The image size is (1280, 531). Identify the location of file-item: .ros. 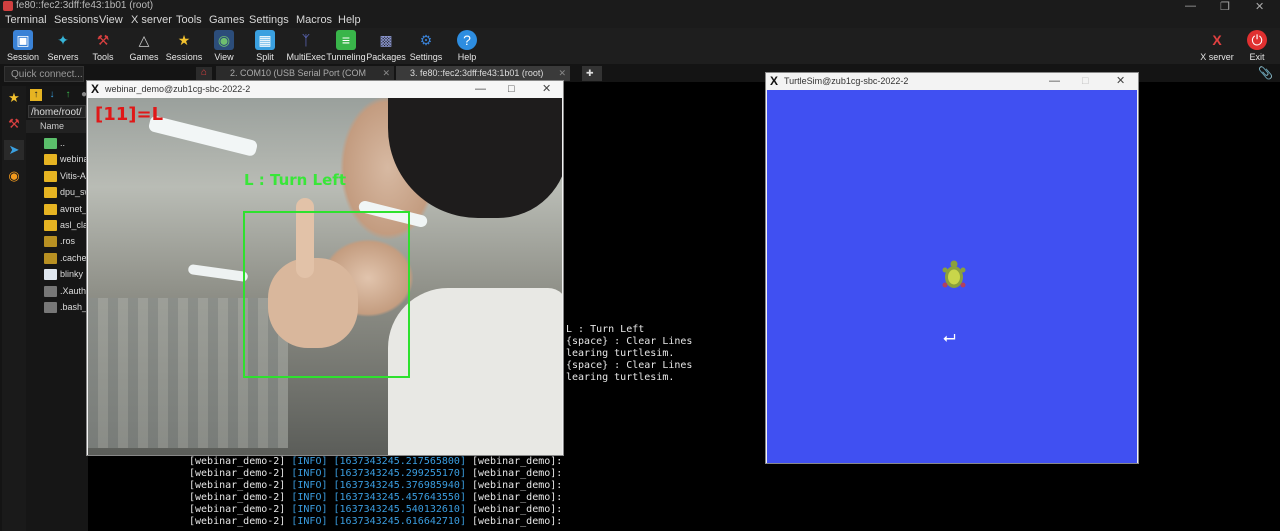
(66, 242).